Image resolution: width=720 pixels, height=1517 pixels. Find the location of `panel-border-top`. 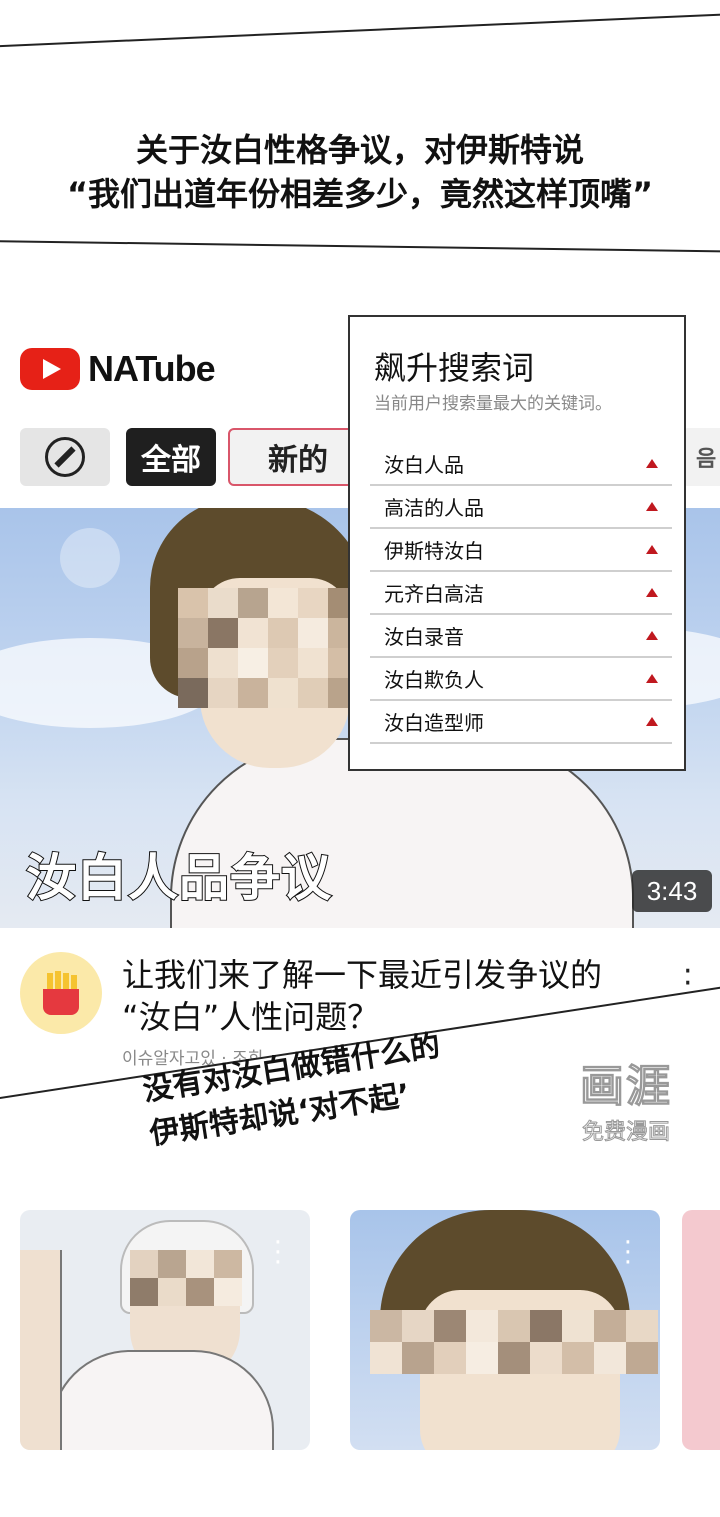

panel-border-top is located at coordinates (360, 30).